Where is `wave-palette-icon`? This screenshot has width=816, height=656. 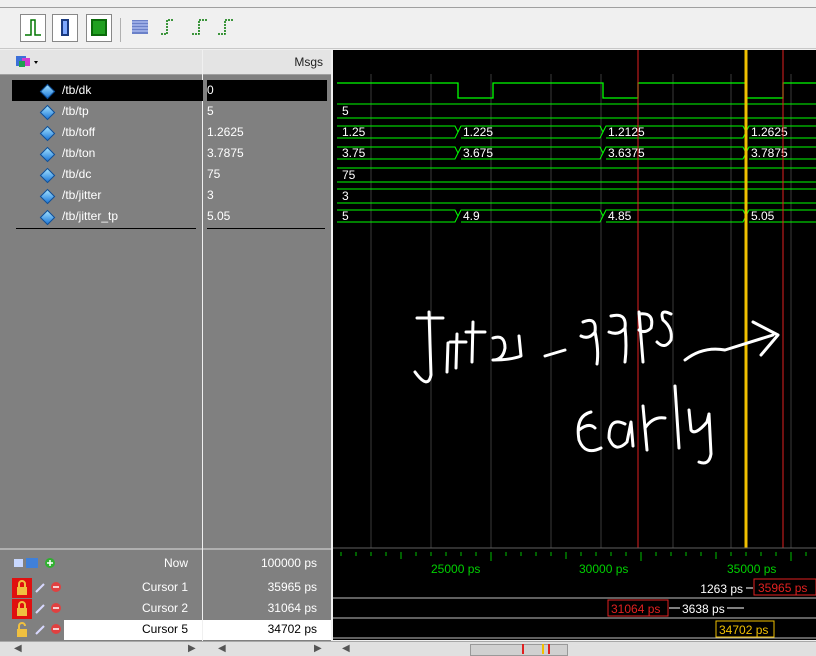 wave-palette-icon is located at coordinates (29, 63).